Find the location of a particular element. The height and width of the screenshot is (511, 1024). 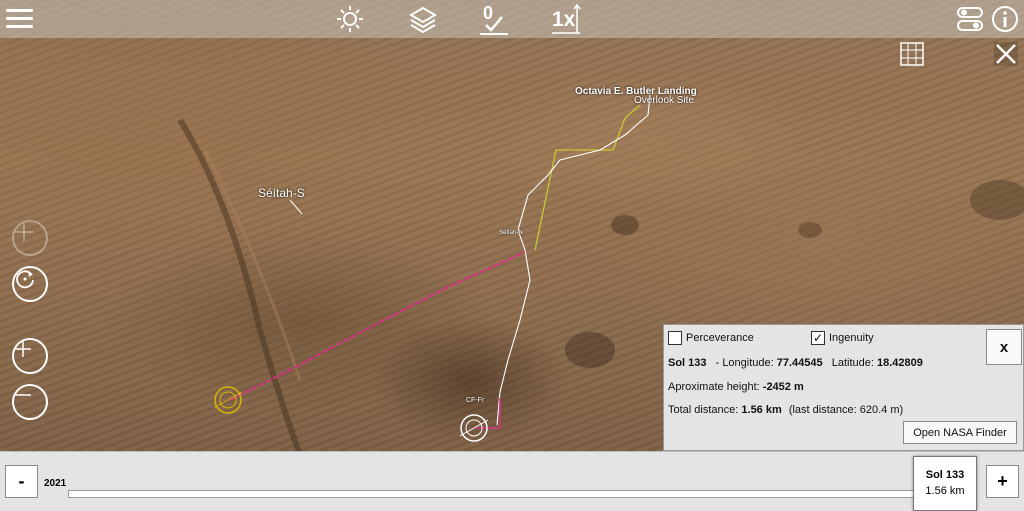

longitude-label: - Longitude: is located at coordinates (744, 363).